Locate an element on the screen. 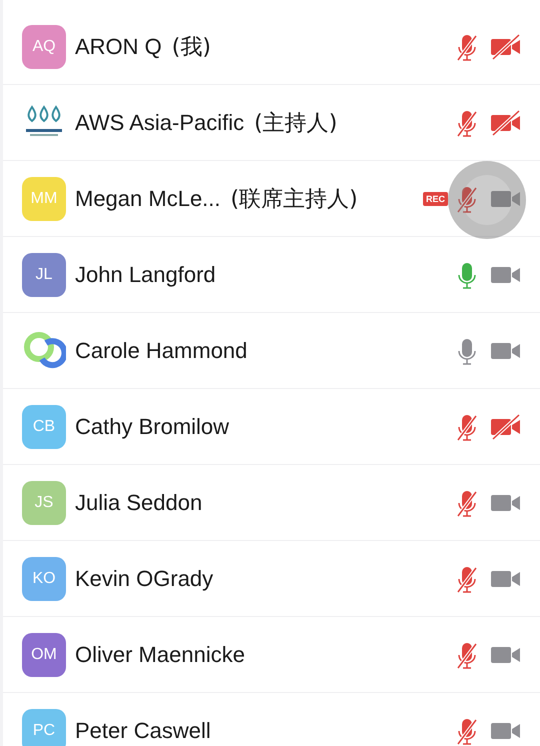  participant-row: CB Cathy Bromilow is located at coordinates (271, 427).